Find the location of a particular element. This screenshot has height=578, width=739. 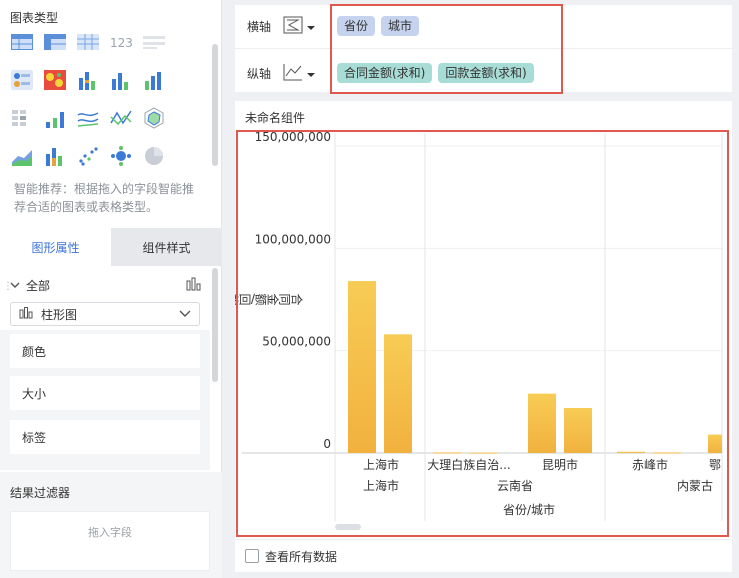

property-tabs: 图形属性 组件样式 is located at coordinates (111, 247).